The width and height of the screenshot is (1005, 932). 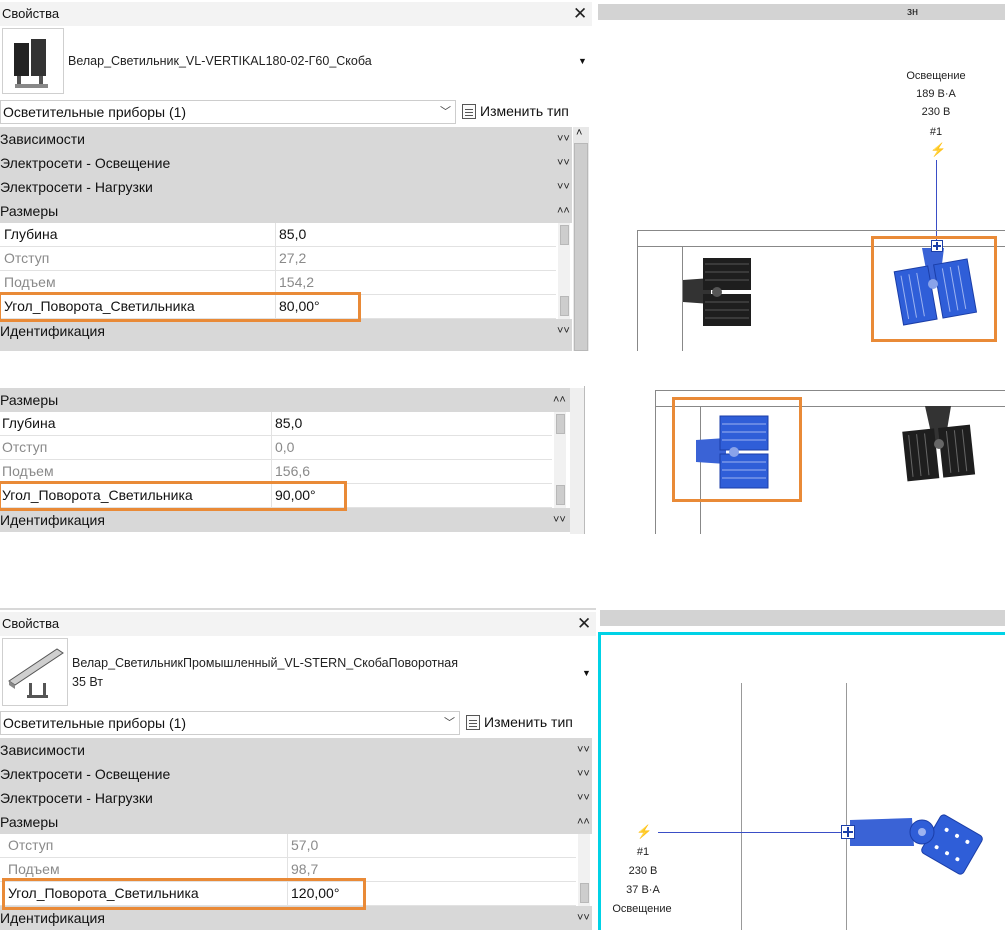 I want to click on properties-title: Свойства, so click(x=31, y=623).